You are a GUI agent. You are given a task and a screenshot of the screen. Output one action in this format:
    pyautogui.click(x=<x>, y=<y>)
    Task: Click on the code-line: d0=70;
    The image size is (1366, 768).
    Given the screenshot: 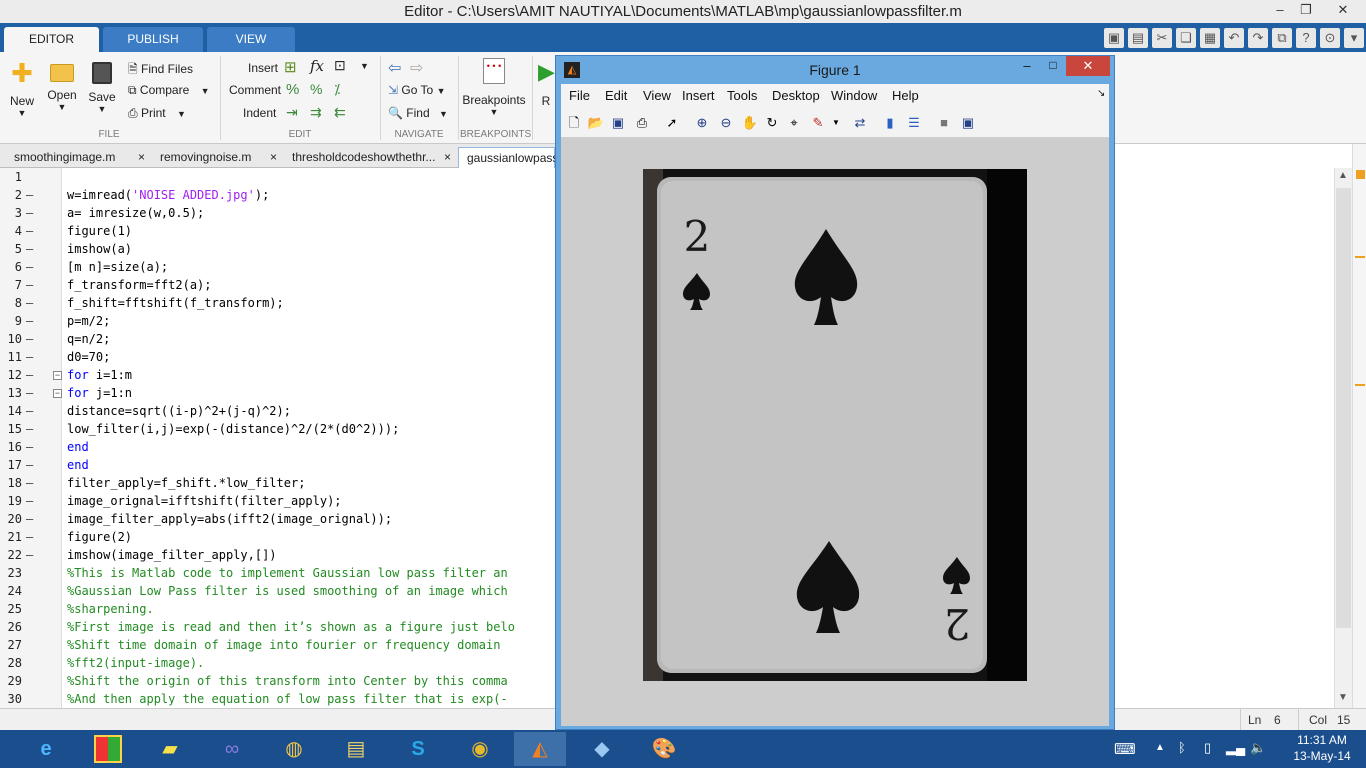 What is the action you would take?
    pyautogui.click(x=88, y=357)
    